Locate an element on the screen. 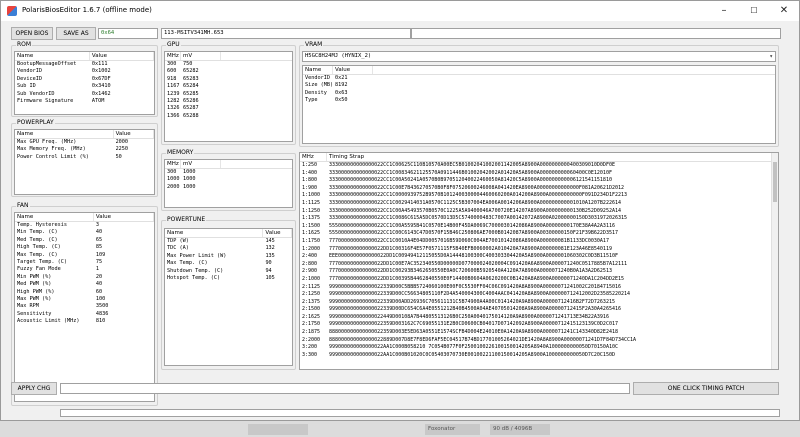 Image resolution: width=800 pixels, height=437 pixels. table-row: VendorID 0x21 is located at coordinates (539, 78).